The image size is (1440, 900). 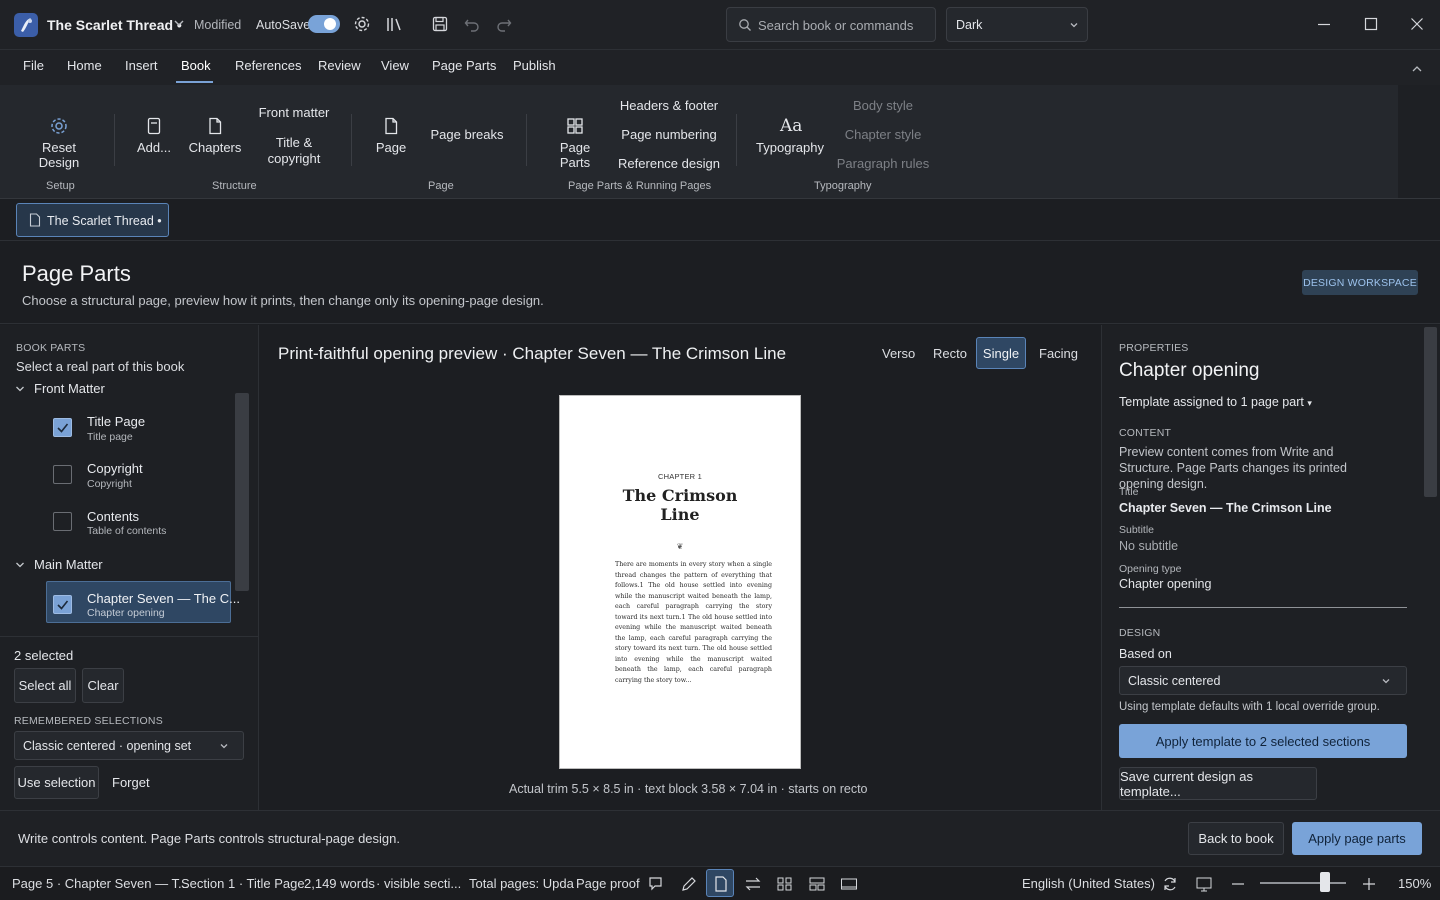 What do you see at coordinates (51, 348) in the screenshot?
I see `book-parts-label: BOOK PARTS` at bounding box center [51, 348].